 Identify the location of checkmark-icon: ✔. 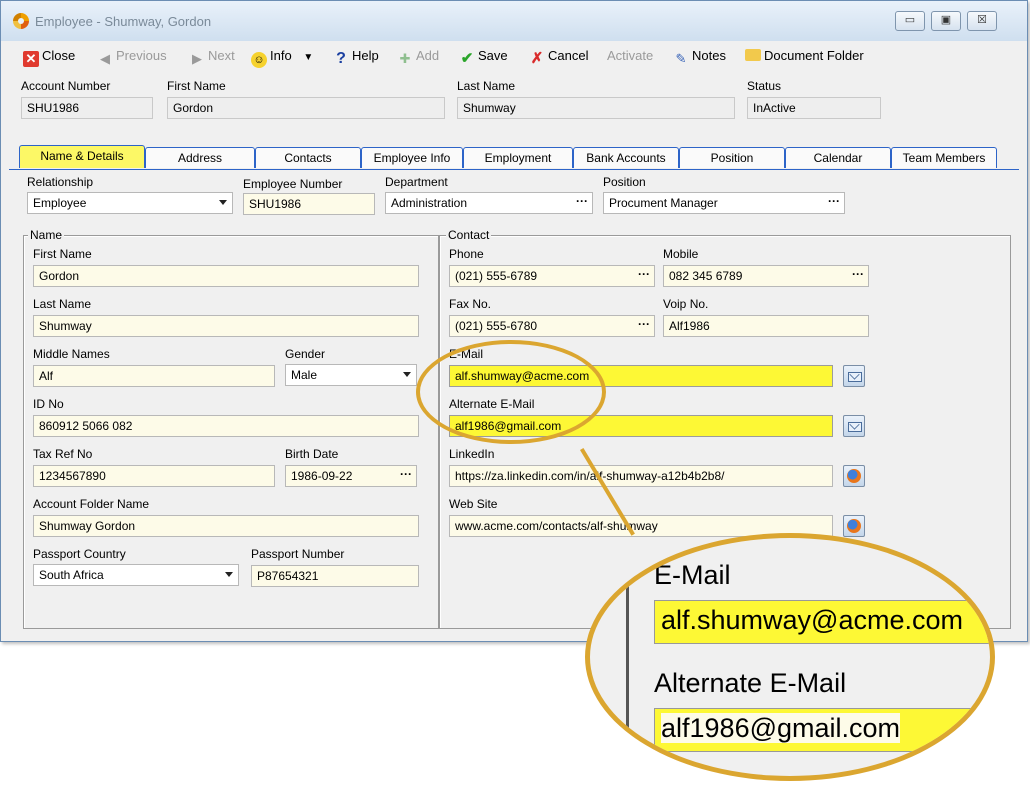
(467, 58).